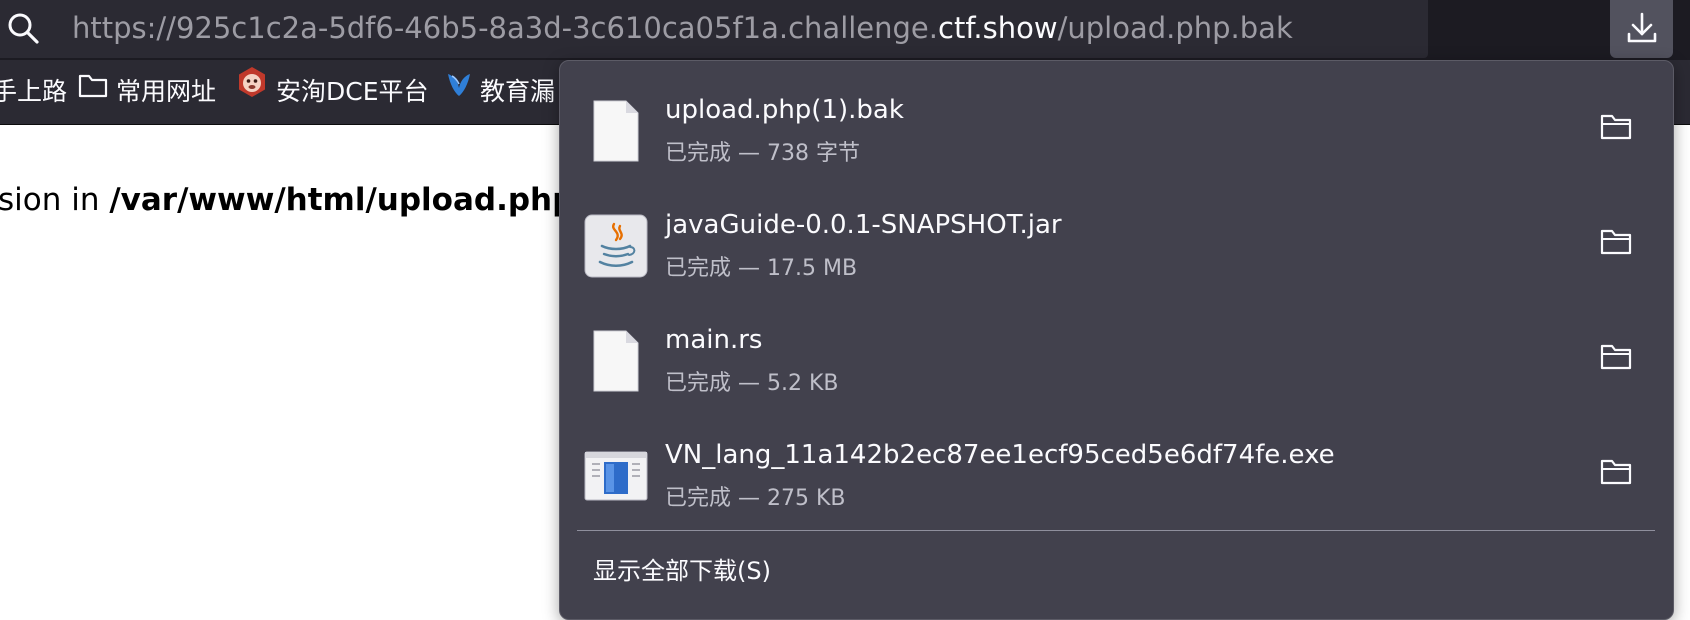 The width and height of the screenshot is (1690, 620). I want to click on download-item: main.rs 已完成 — 5.2 KB, so click(1116, 356).